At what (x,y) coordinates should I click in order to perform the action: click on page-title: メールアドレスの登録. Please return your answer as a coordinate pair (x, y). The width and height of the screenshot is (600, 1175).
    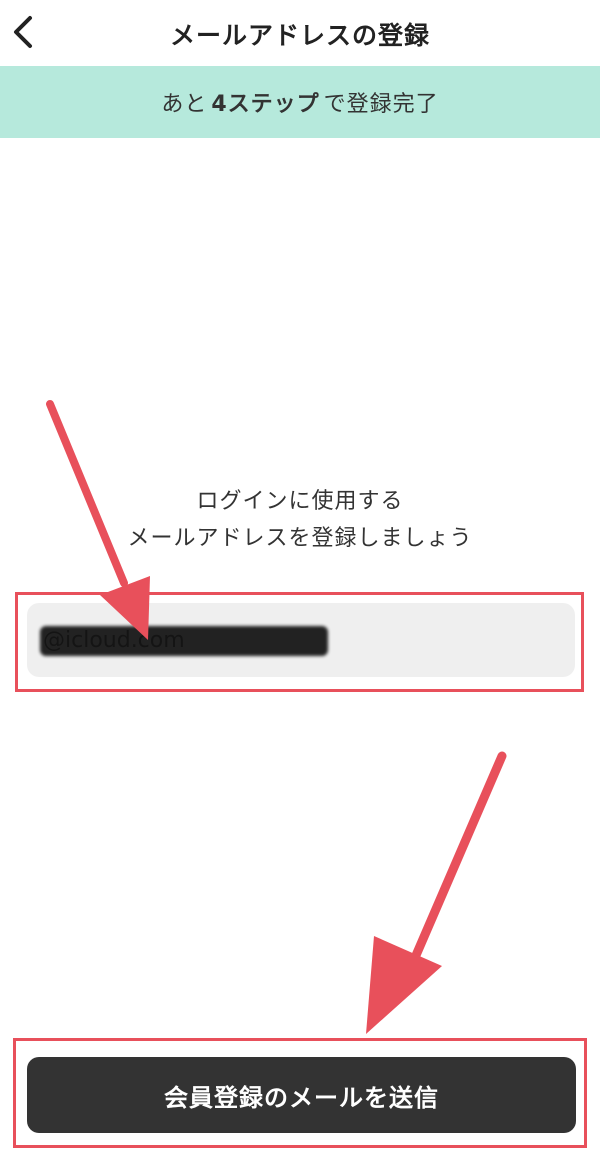
    Looking at the image, I should click on (299, 35).